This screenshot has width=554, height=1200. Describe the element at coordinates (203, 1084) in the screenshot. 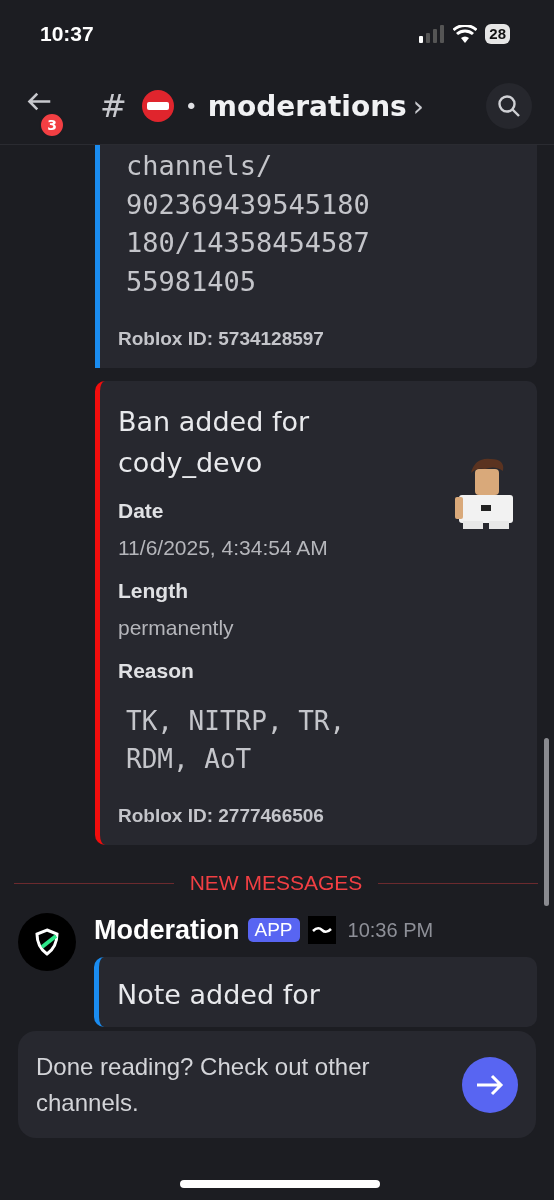

I see `banner-text: Done reading? Check out other channels.` at that location.